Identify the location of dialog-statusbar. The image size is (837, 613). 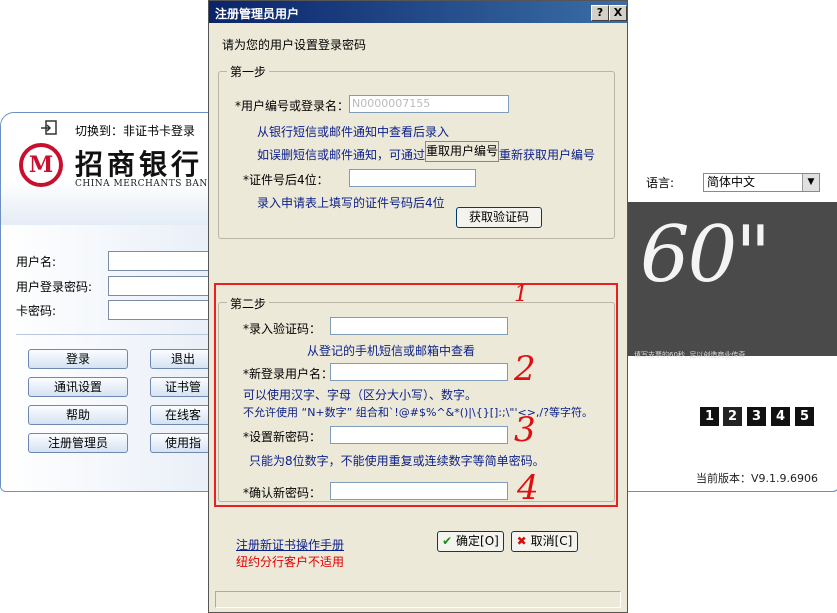
(418, 599).